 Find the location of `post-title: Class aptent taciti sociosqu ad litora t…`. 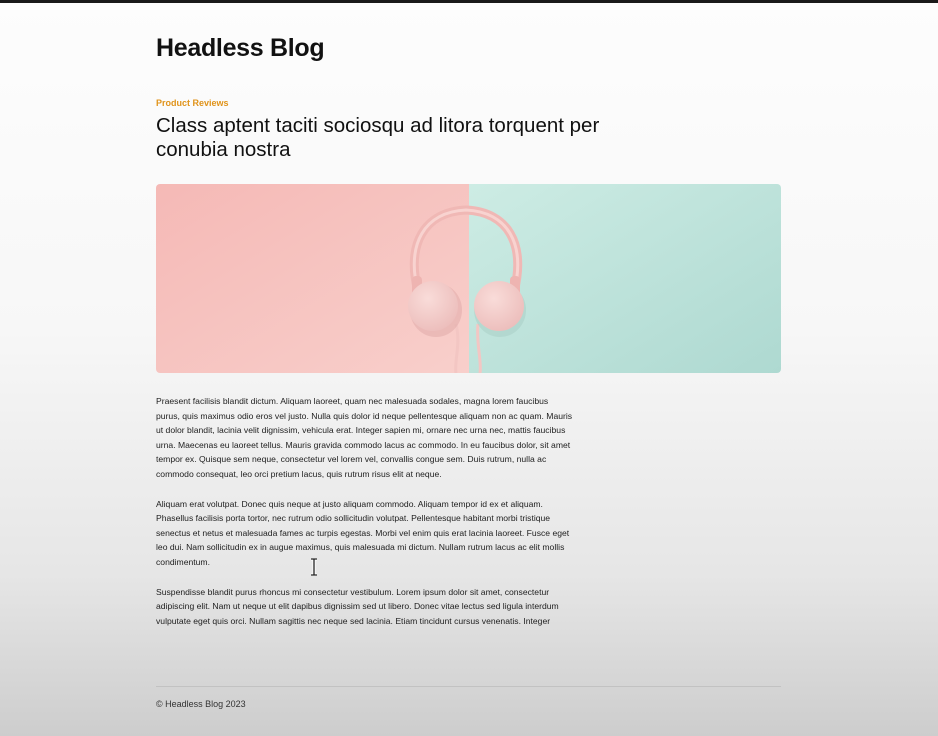

post-title: Class aptent taciti sociosqu ad litora t… is located at coordinates (378, 137).